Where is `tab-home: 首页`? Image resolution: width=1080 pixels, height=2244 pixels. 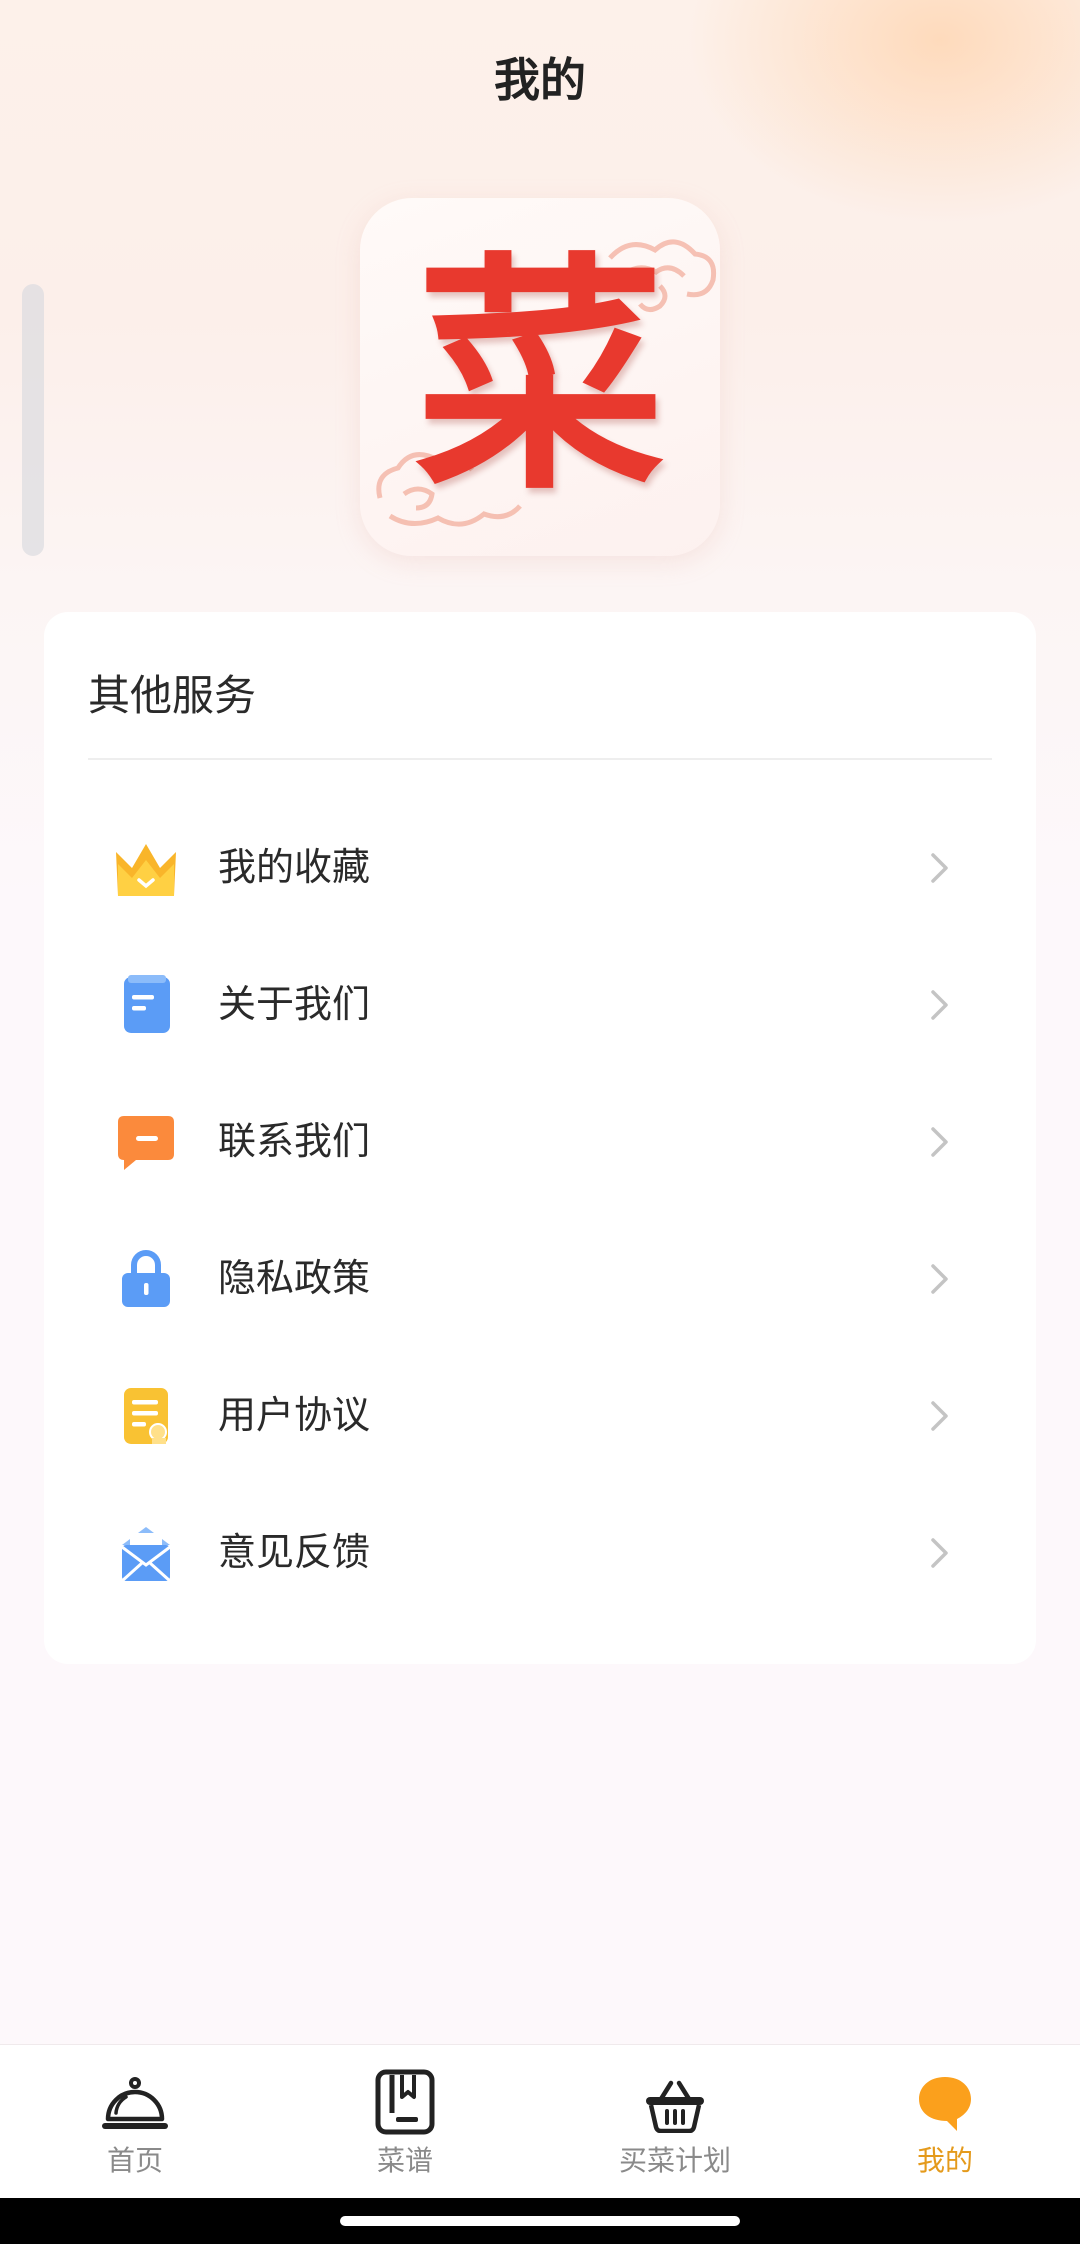
tab-home: 首页 is located at coordinates (135, 2122).